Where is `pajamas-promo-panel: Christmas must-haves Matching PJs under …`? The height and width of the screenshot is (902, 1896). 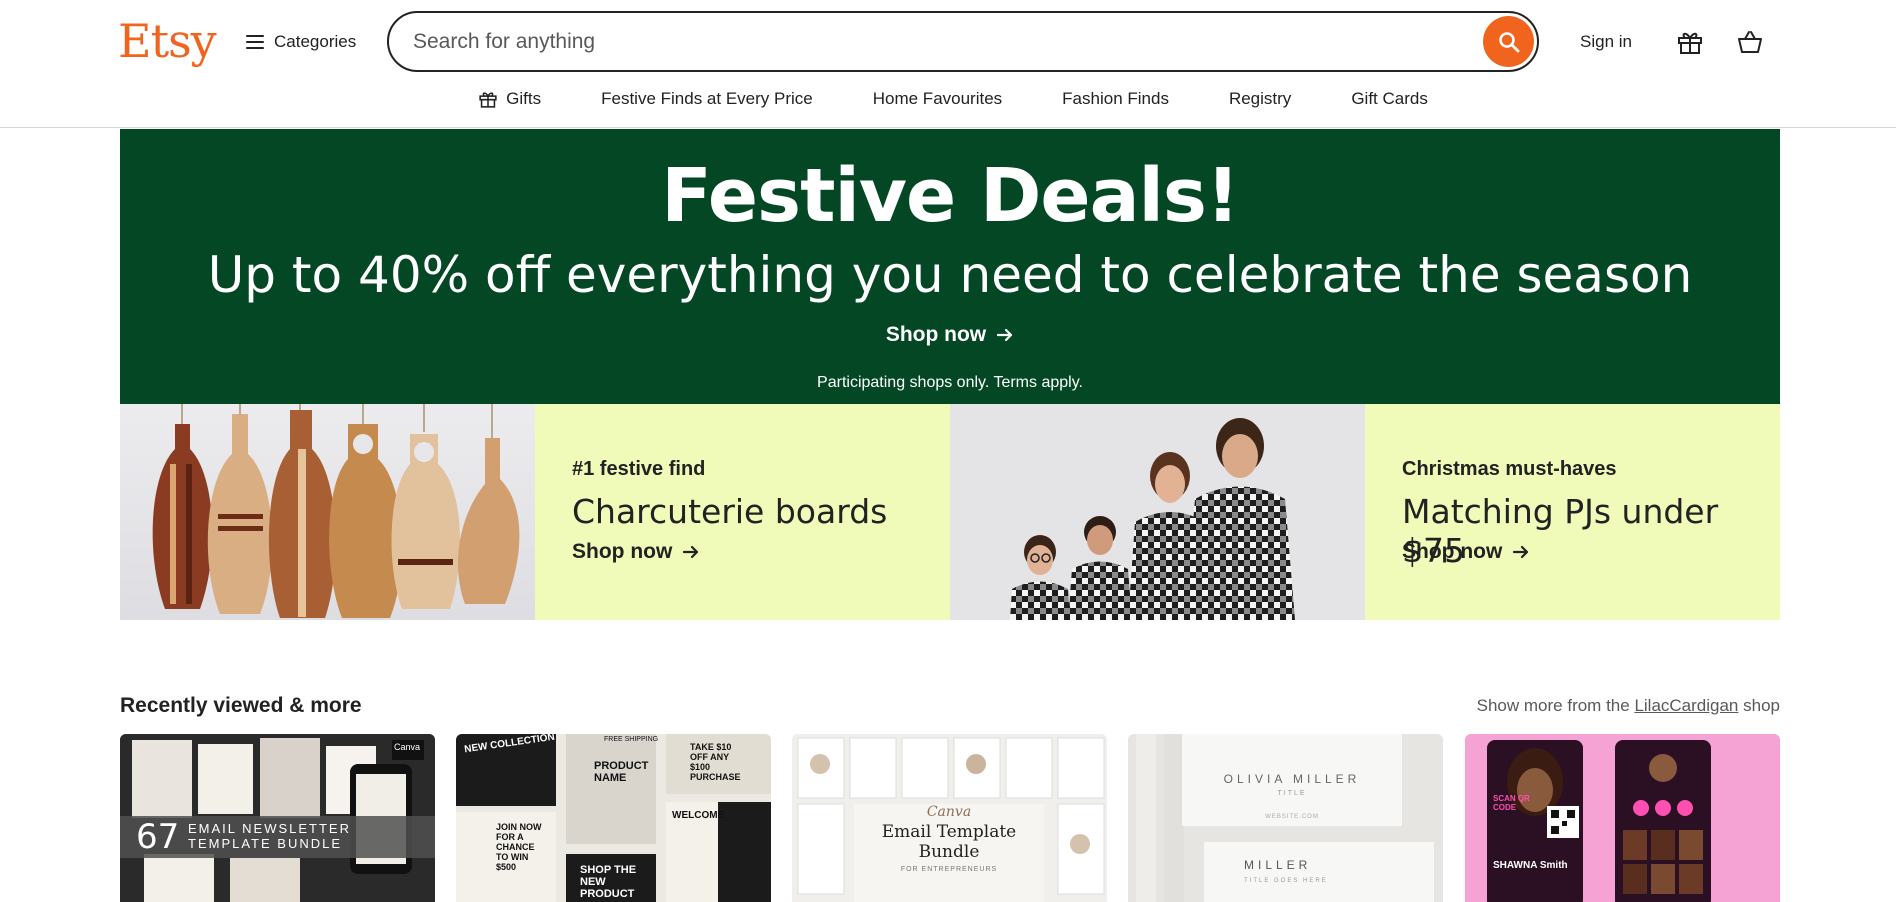 pajamas-promo-panel: Christmas must-haves Matching PJs under … is located at coordinates (1572, 512).